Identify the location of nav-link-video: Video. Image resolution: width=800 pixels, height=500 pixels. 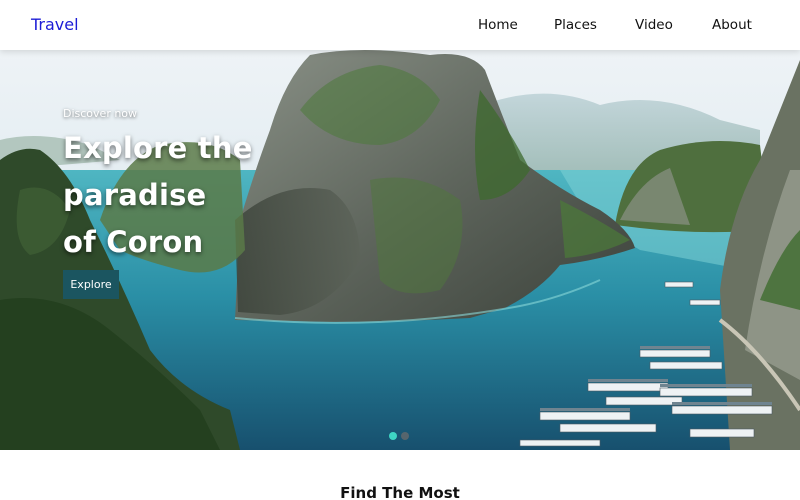
(654, 25).